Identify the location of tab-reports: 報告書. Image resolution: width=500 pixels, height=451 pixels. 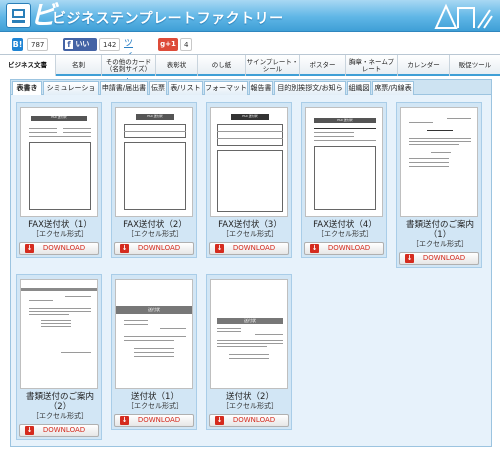
(261, 88).